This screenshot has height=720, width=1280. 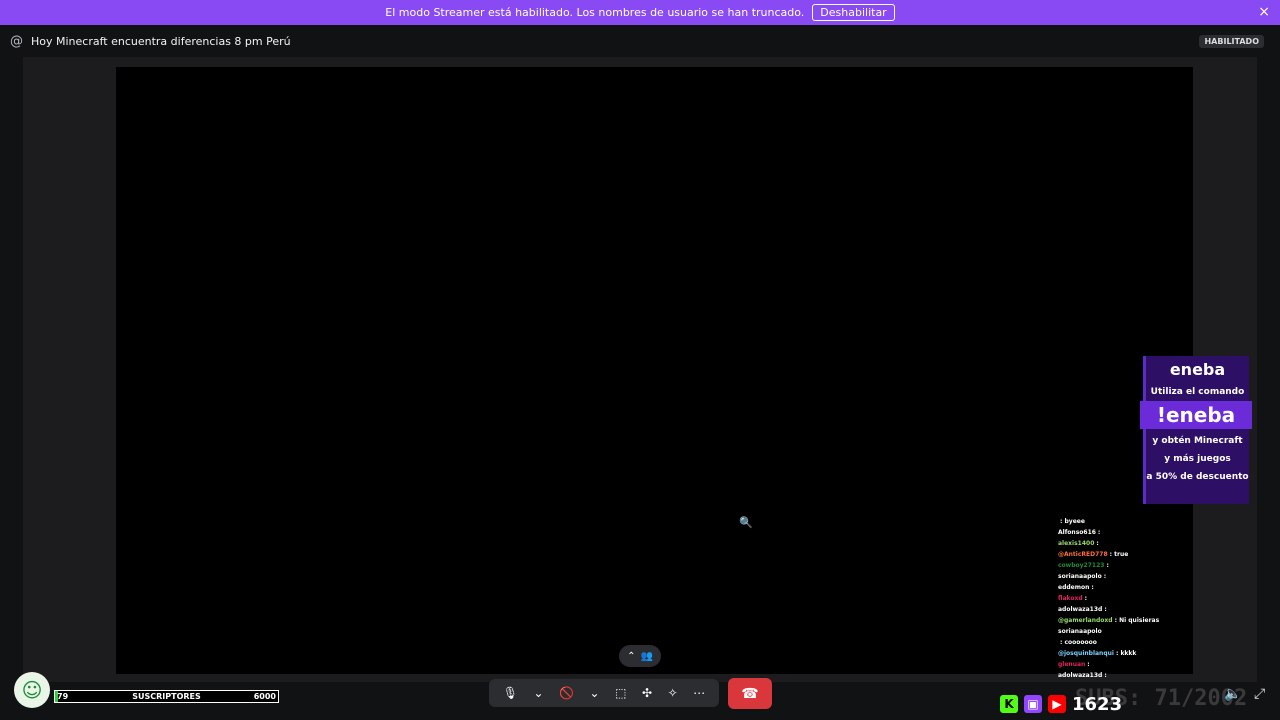 I want to click on chat-username: alexis1400, so click(x=1076, y=543).